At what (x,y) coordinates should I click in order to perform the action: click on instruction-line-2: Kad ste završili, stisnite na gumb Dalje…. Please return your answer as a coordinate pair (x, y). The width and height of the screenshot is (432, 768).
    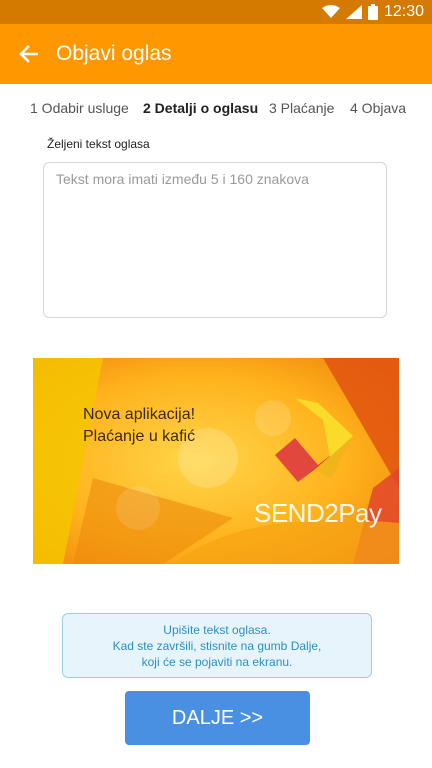
    Looking at the image, I should click on (217, 645).